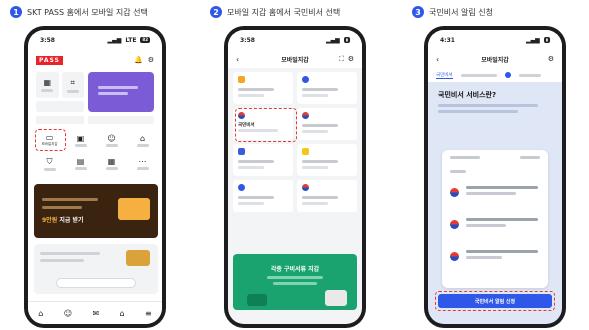 The height and width of the screenshot is (330, 589). I want to click on quick-icons: ▦ ⌗, so click(60, 92).